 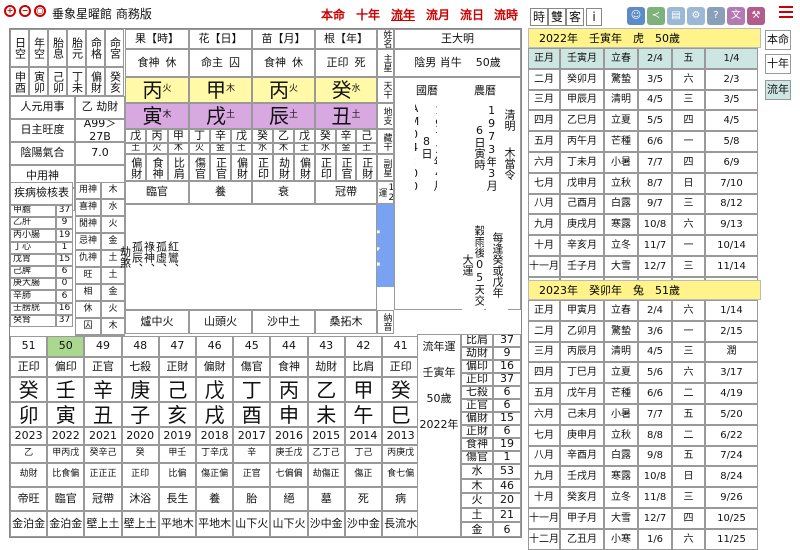 I want to click on month-cell: 2/3, so click(x=731, y=79).